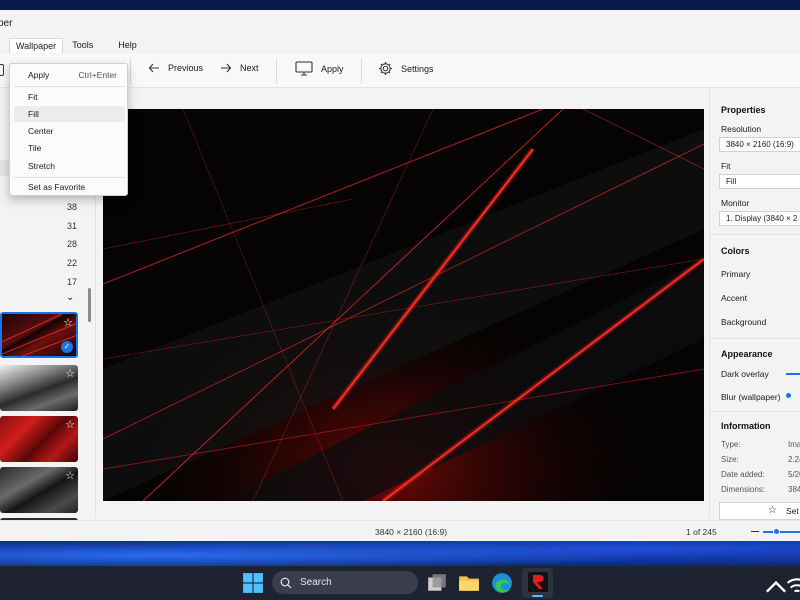 The height and width of the screenshot is (600, 800). What do you see at coordinates (437, 583) in the screenshot?
I see `task-view-icon` at bounding box center [437, 583].